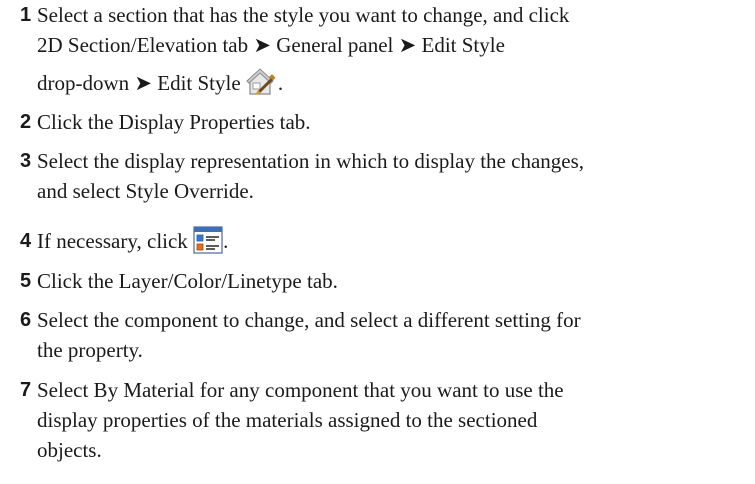  I want to click on step-text-line-with-icon: If necessary, click ., so click(132, 244).